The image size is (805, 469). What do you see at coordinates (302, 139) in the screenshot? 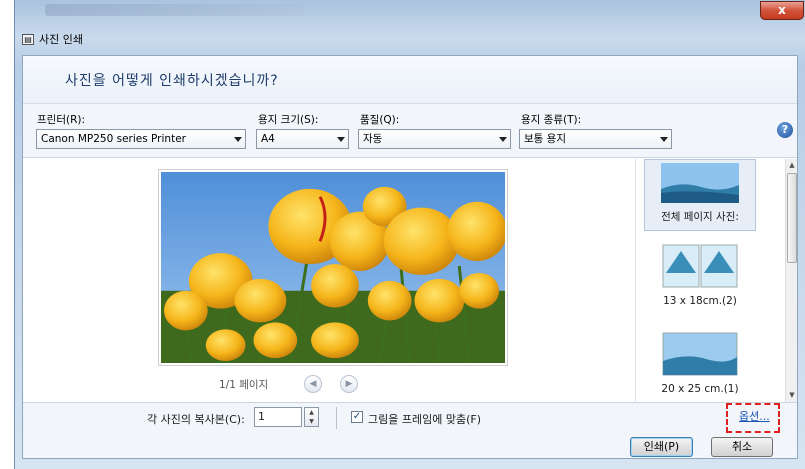
I see `paper-size-dropdown: A4` at bounding box center [302, 139].